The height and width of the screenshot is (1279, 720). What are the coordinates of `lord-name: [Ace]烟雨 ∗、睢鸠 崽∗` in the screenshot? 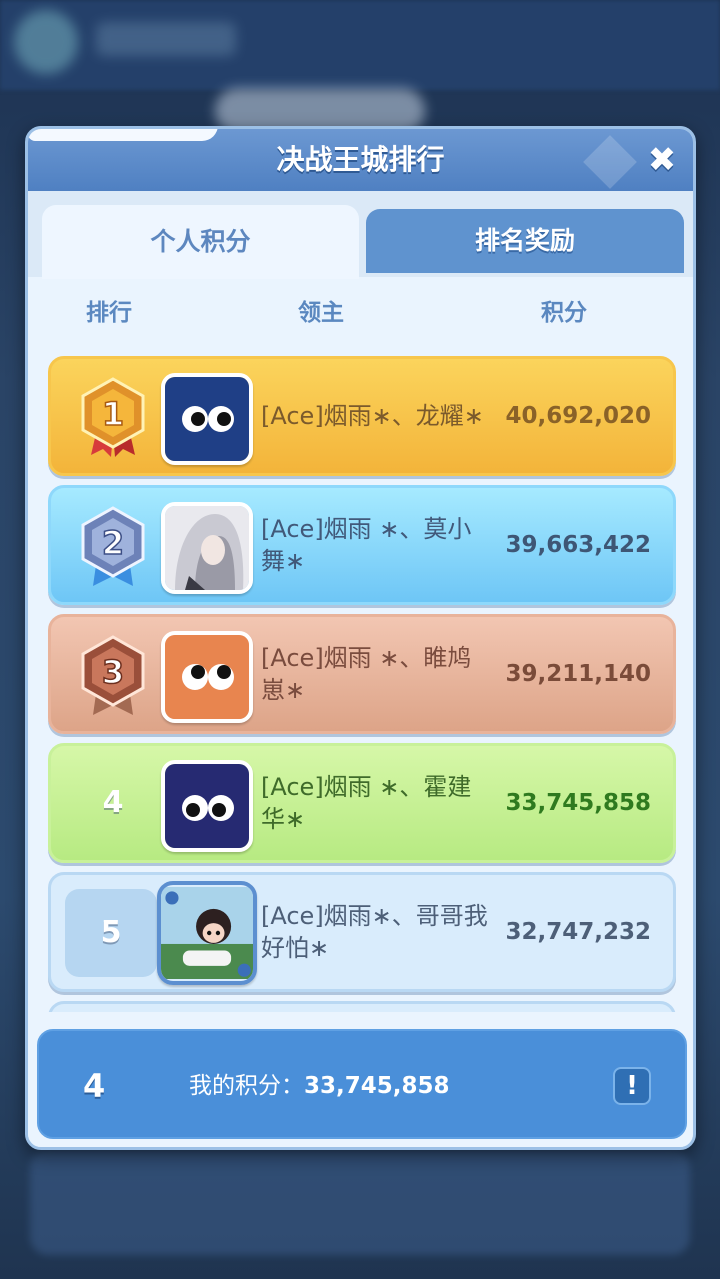 It's located at (366, 674).